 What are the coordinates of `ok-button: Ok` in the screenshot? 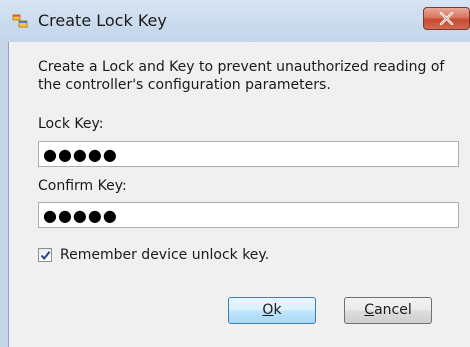 It's located at (272, 310).